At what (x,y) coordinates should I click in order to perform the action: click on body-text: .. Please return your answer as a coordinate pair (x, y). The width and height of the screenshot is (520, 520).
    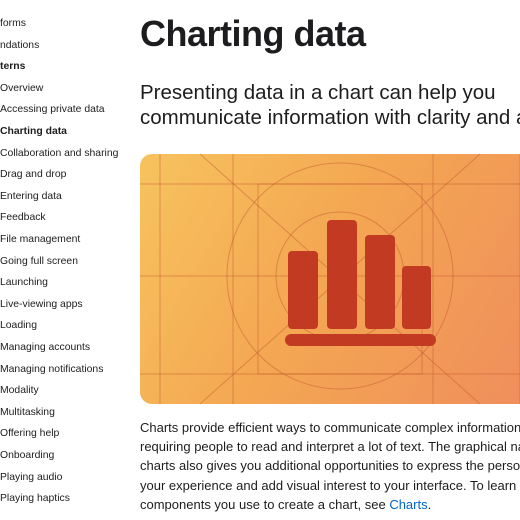
    Looking at the image, I should click on (429, 504).